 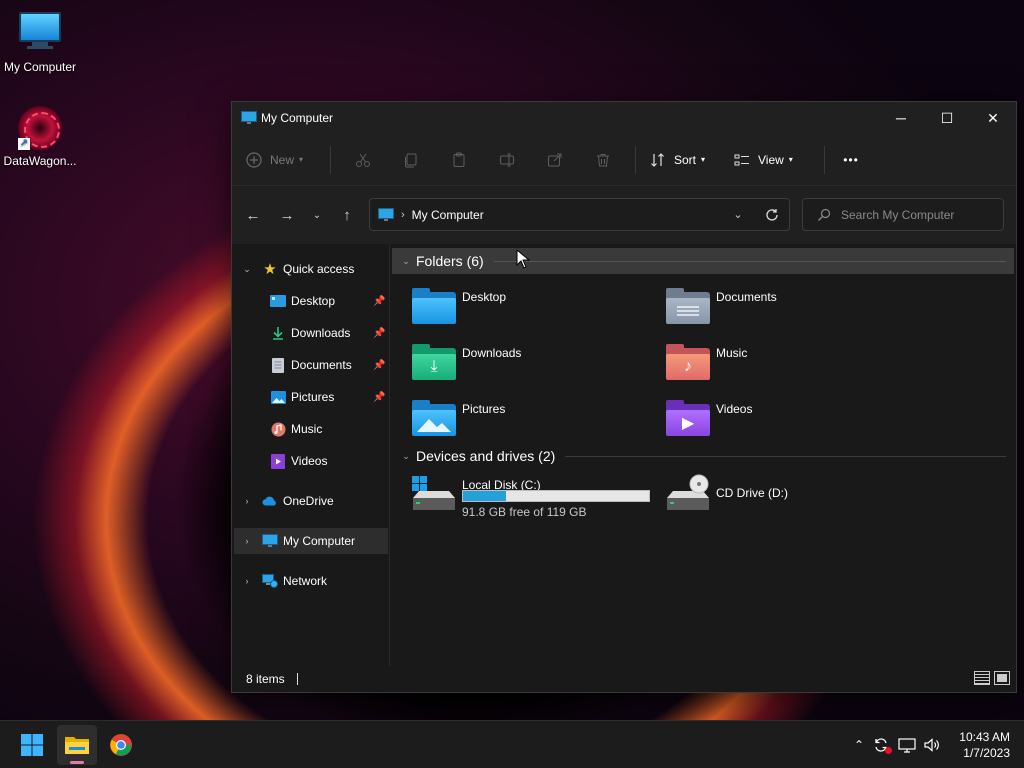 I want to click on rename-button, so click(x=507, y=160).